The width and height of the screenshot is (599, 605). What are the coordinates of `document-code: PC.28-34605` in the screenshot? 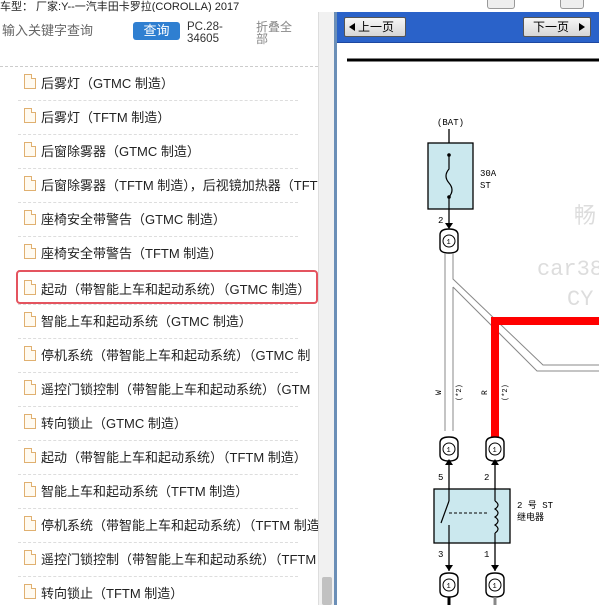 It's located at (205, 33).